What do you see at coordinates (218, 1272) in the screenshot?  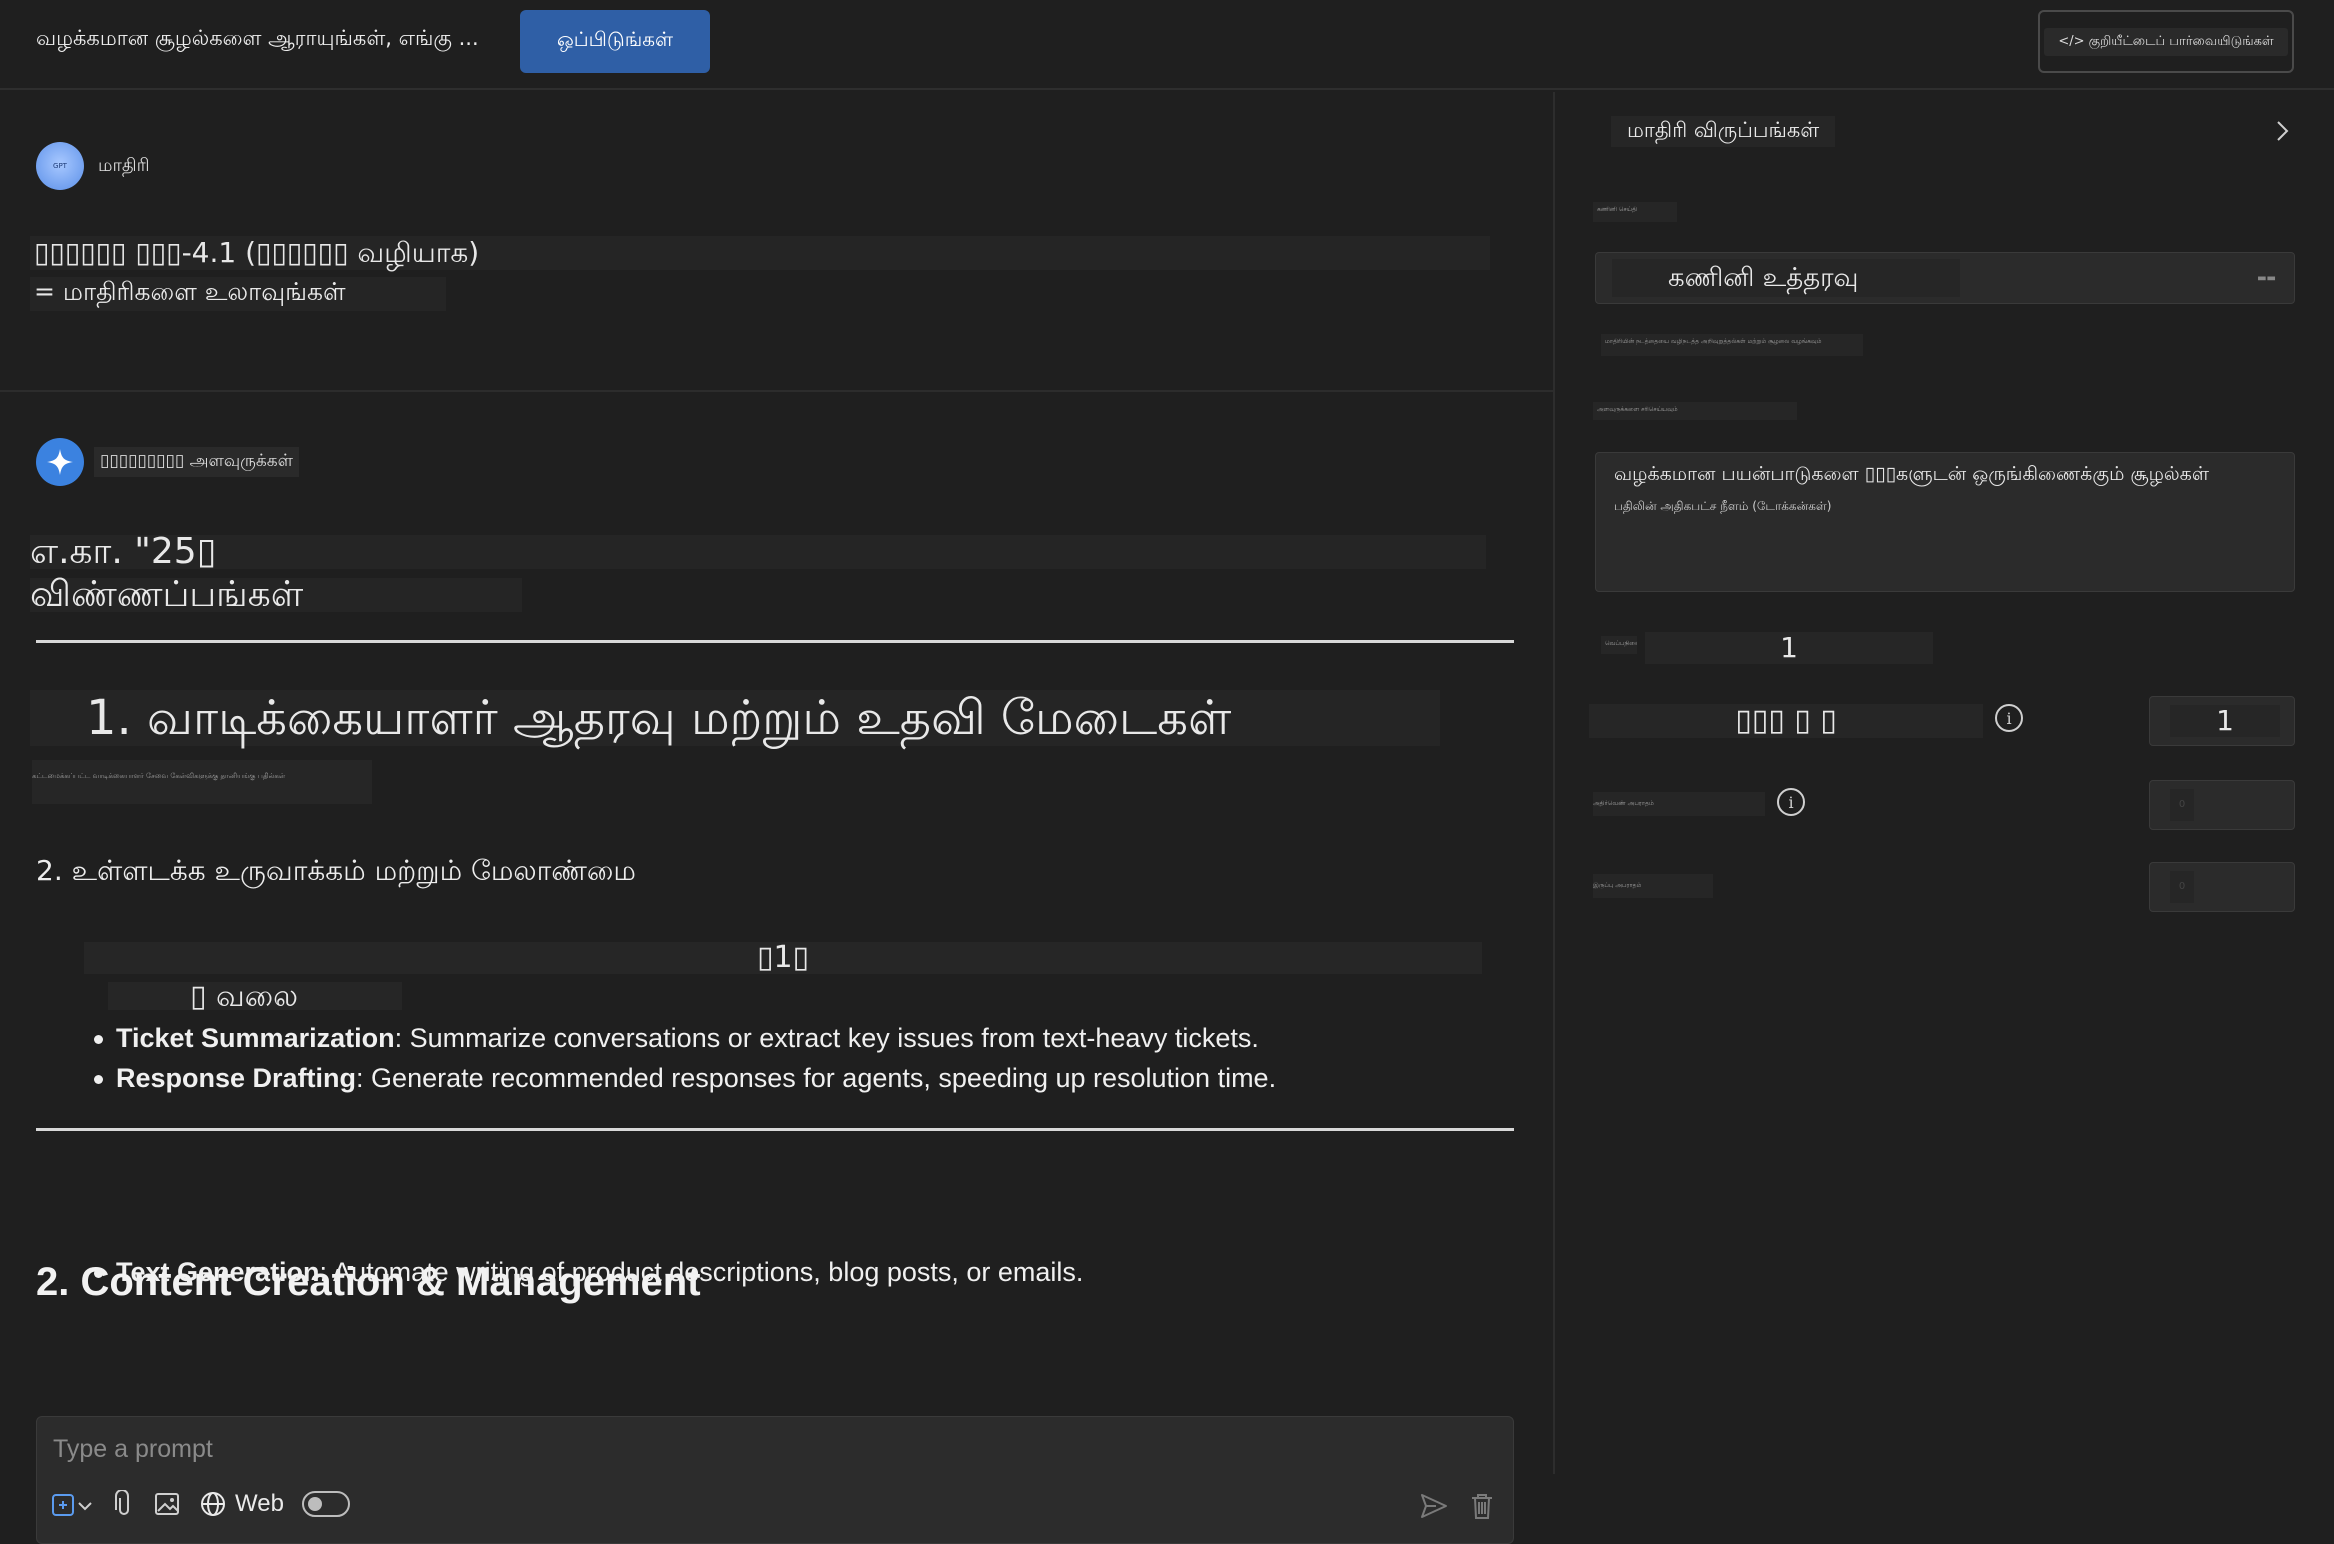 I see `bullet-bold: Text Generation` at bounding box center [218, 1272].